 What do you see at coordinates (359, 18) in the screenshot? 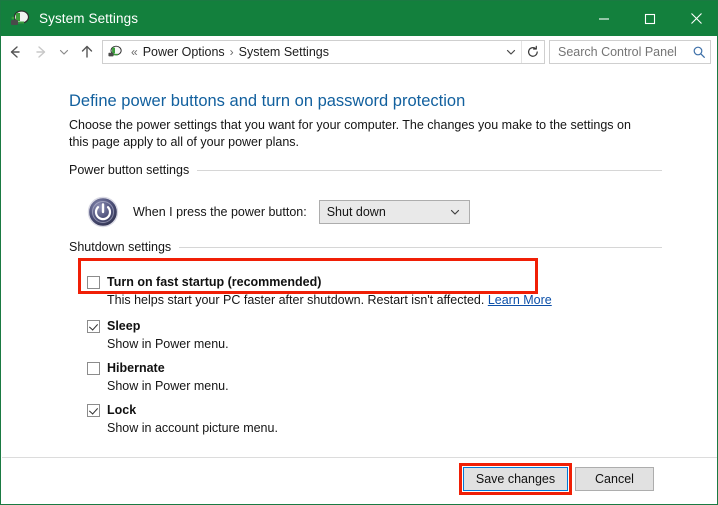
I see `title-bar: System Settings` at bounding box center [359, 18].